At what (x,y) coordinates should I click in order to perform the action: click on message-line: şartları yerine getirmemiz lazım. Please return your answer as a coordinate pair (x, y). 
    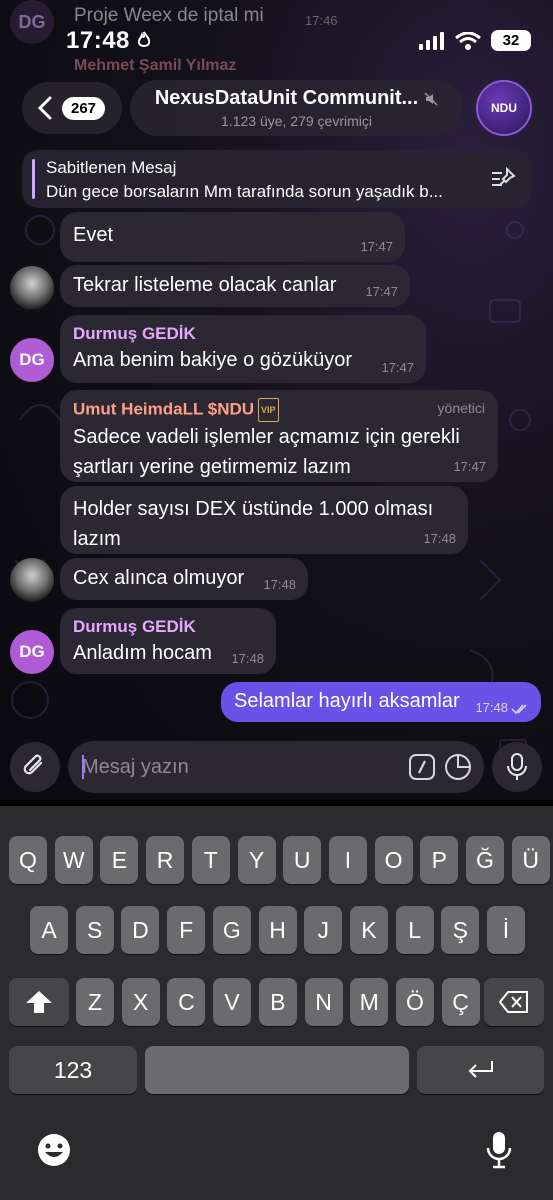
    Looking at the image, I should click on (212, 467).